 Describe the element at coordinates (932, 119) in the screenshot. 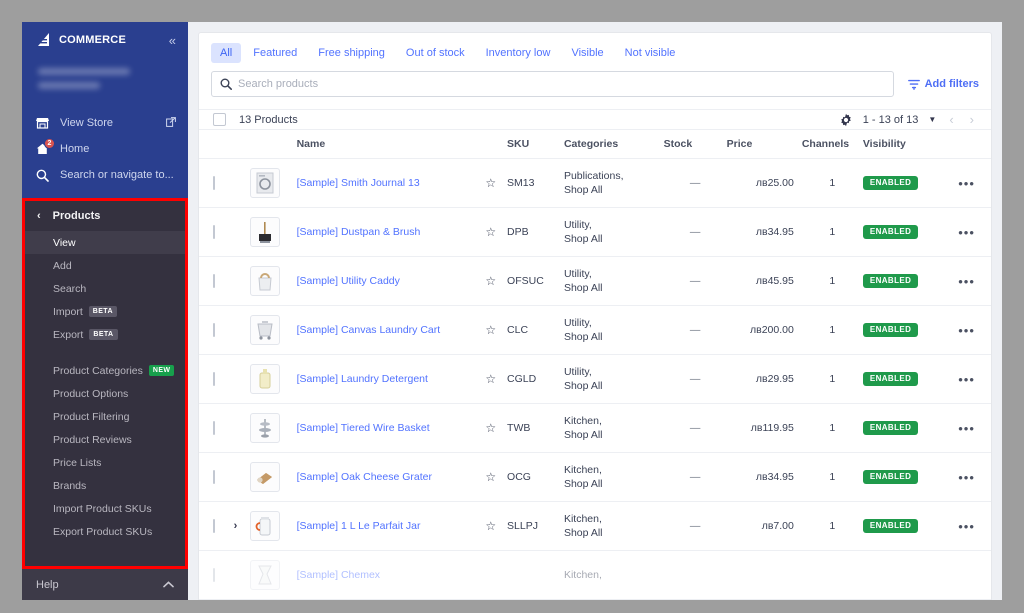

I see `caret-down-icon: ▼` at that location.